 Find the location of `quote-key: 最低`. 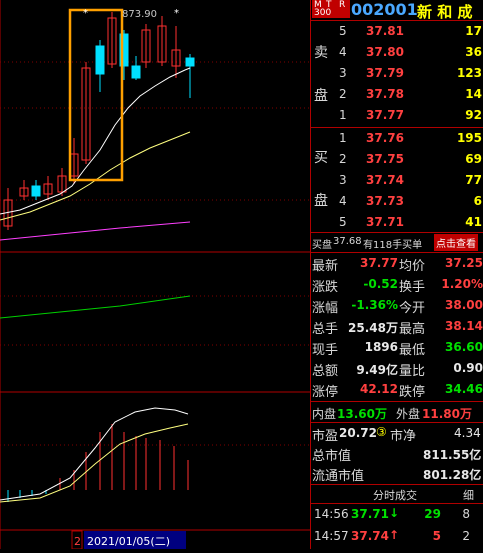

quote-key: 最低 is located at coordinates (412, 350).